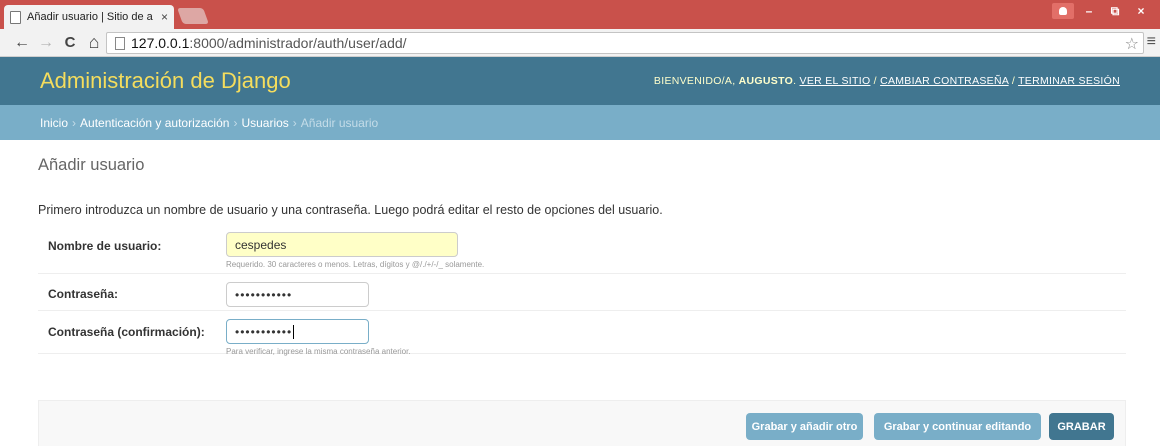 The image size is (1160, 446). What do you see at coordinates (160, 43) in the screenshot?
I see `url-host: 127.0.0.1` at bounding box center [160, 43].